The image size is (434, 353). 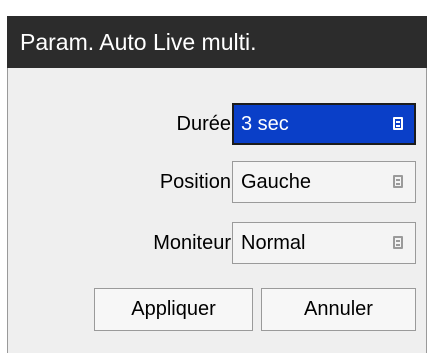 What do you see at coordinates (217, 42) in the screenshot?
I see `dialog-title: Param. Auto Live multi.` at bounding box center [217, 42].